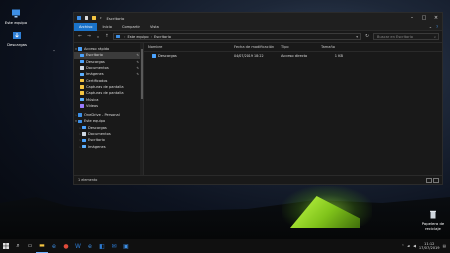  I want to click on details-view-button, so click(429, 180).